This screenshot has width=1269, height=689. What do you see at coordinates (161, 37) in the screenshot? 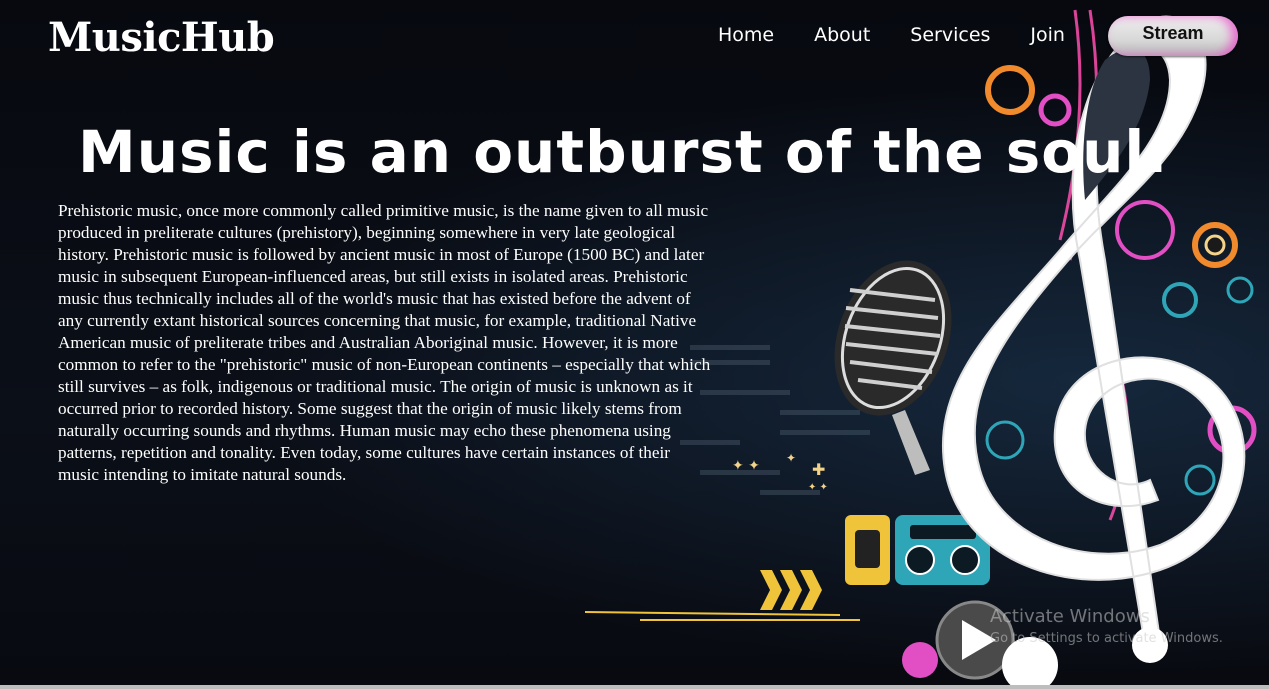
I see `site-logo: MusicHub` at bounding box center [161, 37].